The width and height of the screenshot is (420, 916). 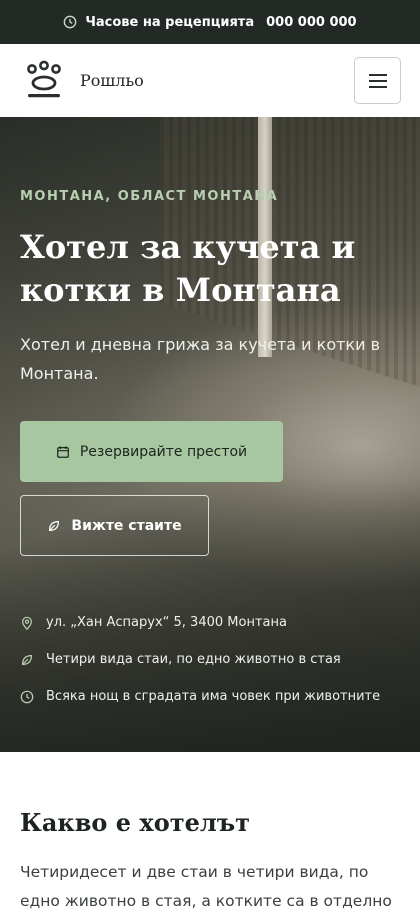 What do you see at coordinates (210, 80) in the screenshot?
I see `site-header: Рошльо` at bounding box center [210, 80].